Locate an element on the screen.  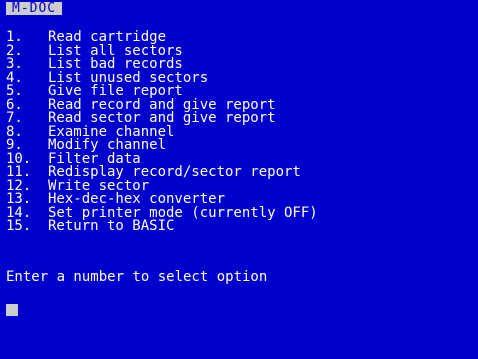
option-prompt: Enter a number to select option is located at coordinates (137, 277).